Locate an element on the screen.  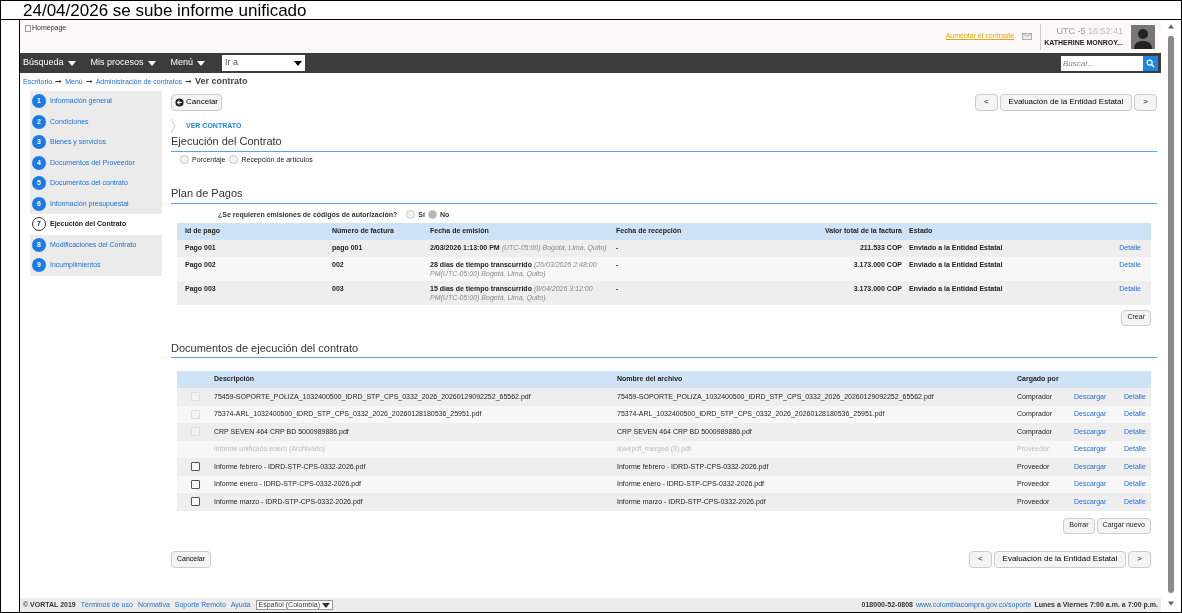
breadcrumb-current: Ver contrato is located at coordinates (221, 82).